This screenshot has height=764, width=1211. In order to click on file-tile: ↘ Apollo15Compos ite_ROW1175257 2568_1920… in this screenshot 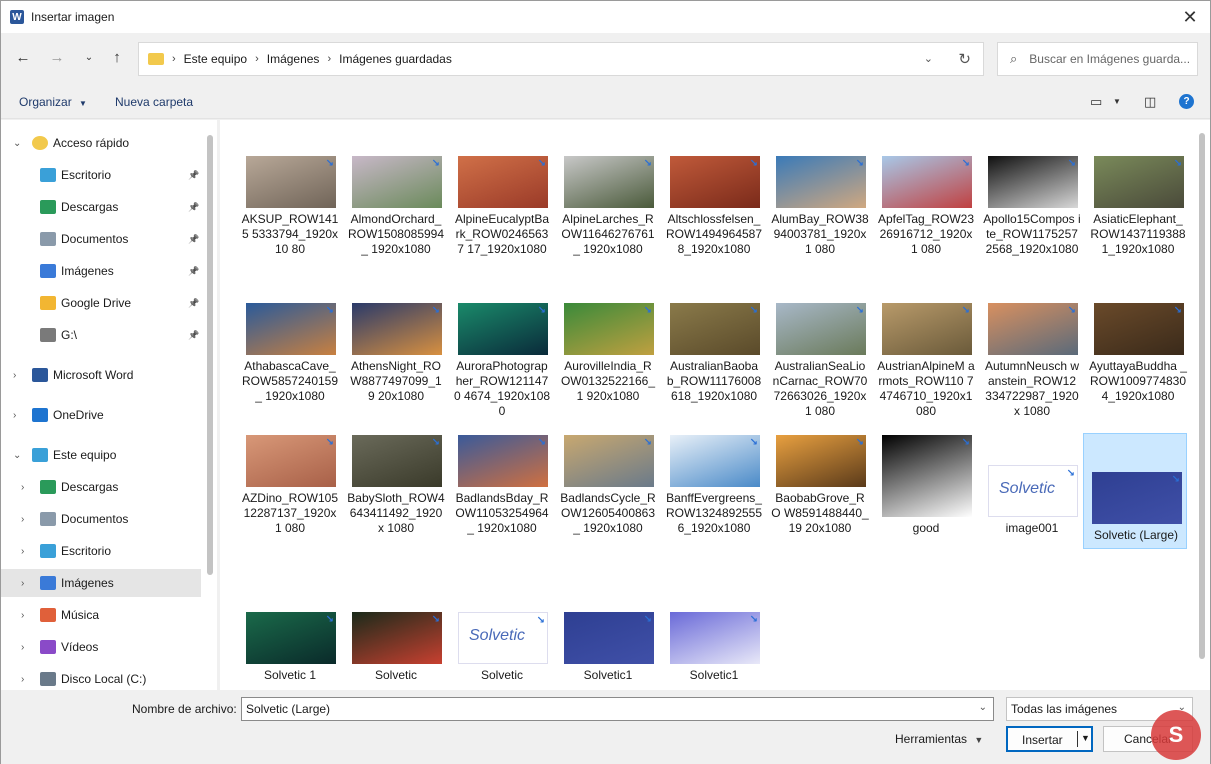, I will do `click(1032, 211)`.